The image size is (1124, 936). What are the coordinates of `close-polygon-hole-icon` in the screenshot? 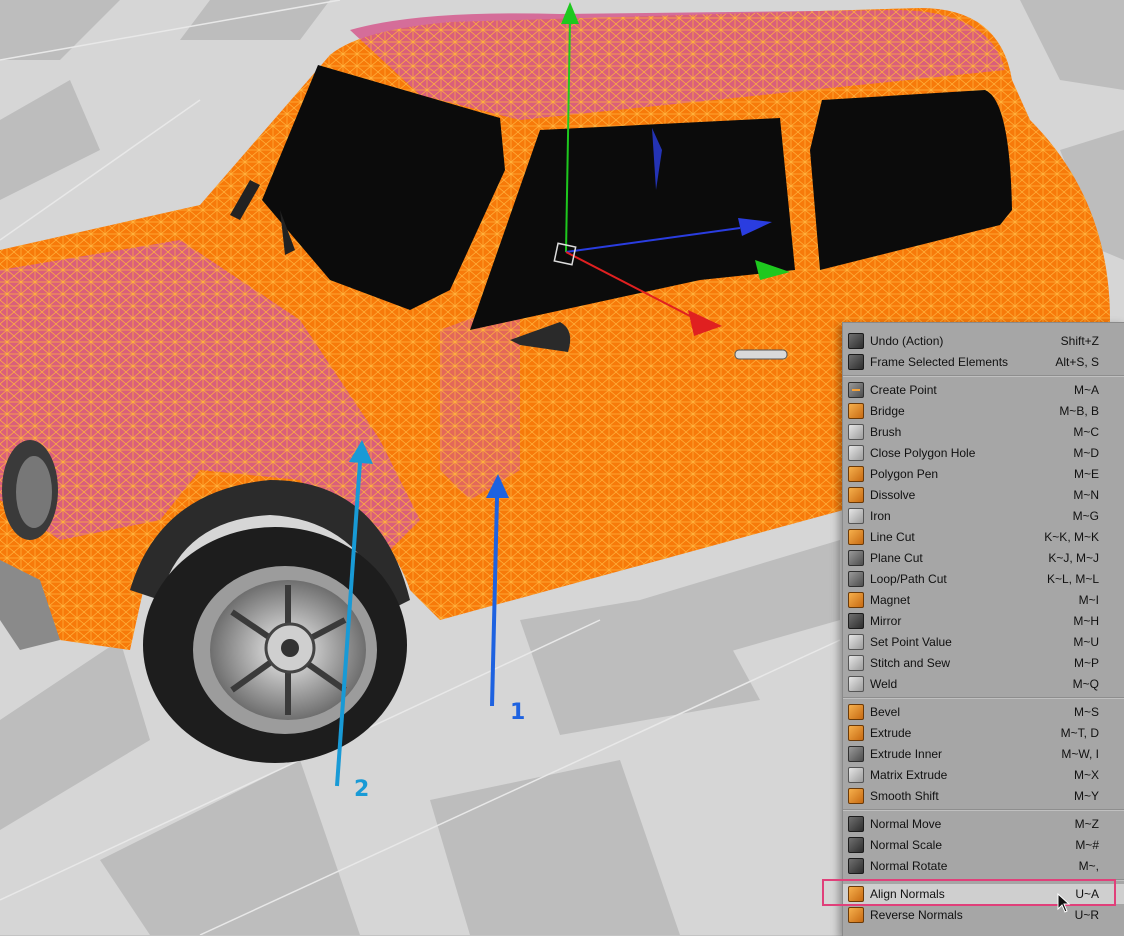 It's located at (856, 453).